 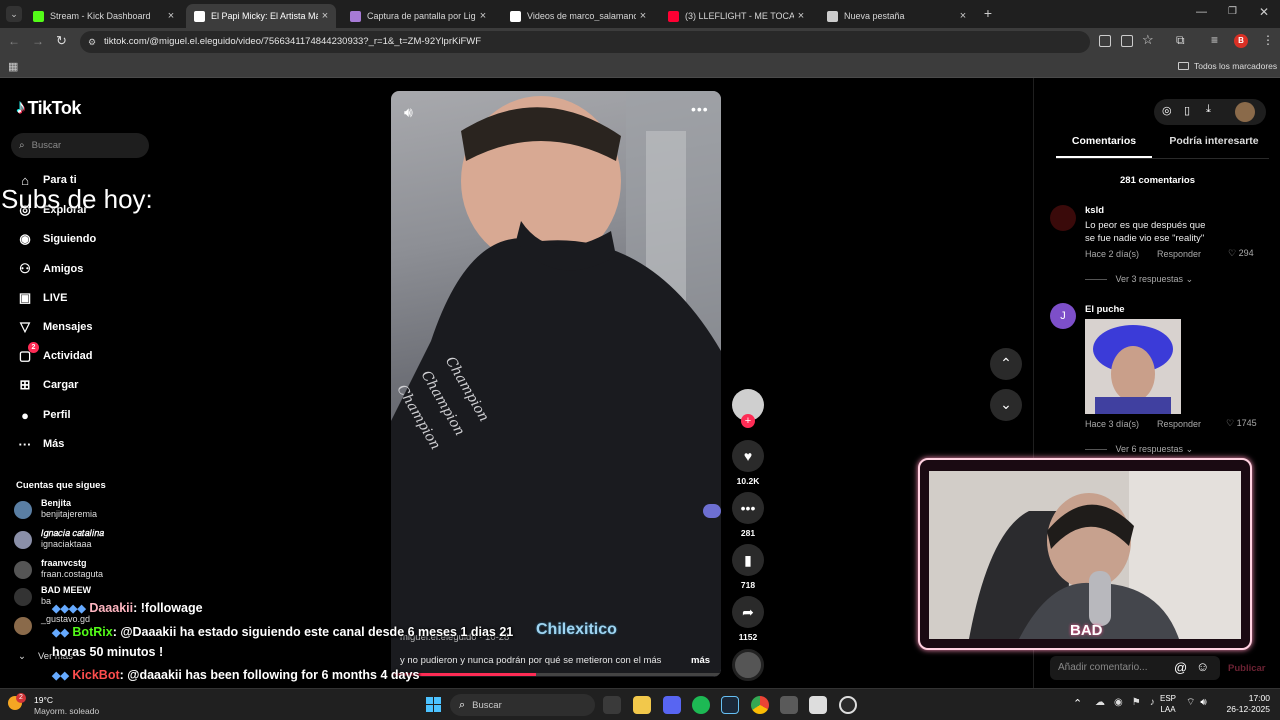 I want to click on comment-like: ♡ 1745, so click(x=1241, y=423).